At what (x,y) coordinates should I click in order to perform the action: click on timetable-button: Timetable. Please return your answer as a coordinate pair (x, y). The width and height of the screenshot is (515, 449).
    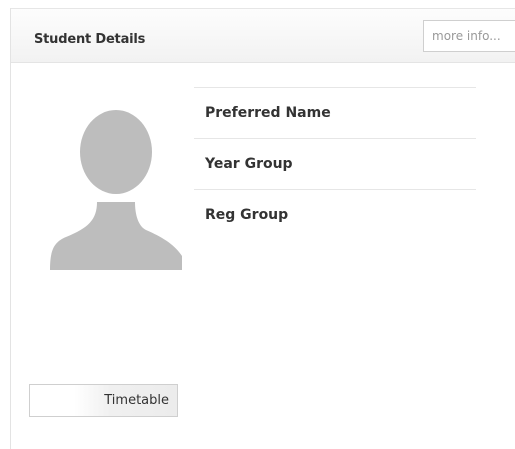
    Looking at the image, I should click on (103, 400).